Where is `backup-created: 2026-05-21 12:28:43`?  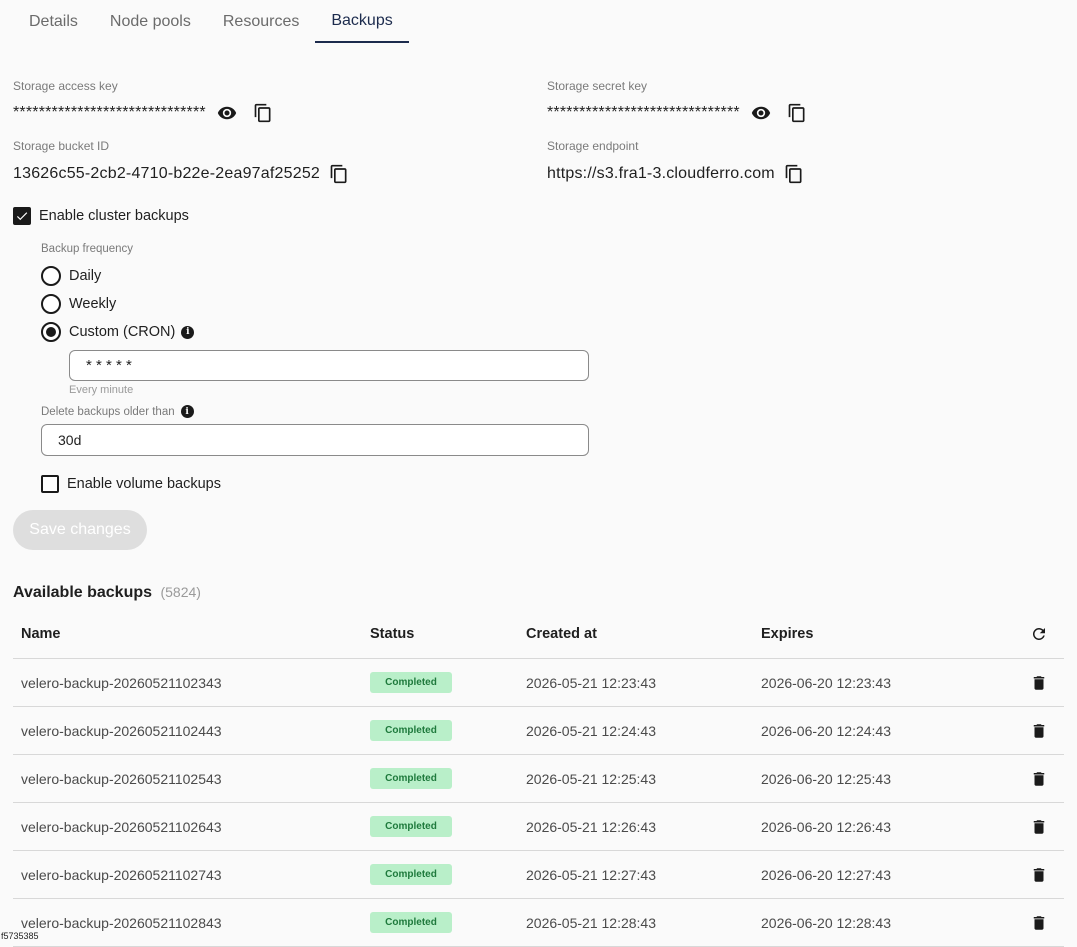
backup-created: 2026-05-21 12:28:43 is located at coordinates (635, 922).